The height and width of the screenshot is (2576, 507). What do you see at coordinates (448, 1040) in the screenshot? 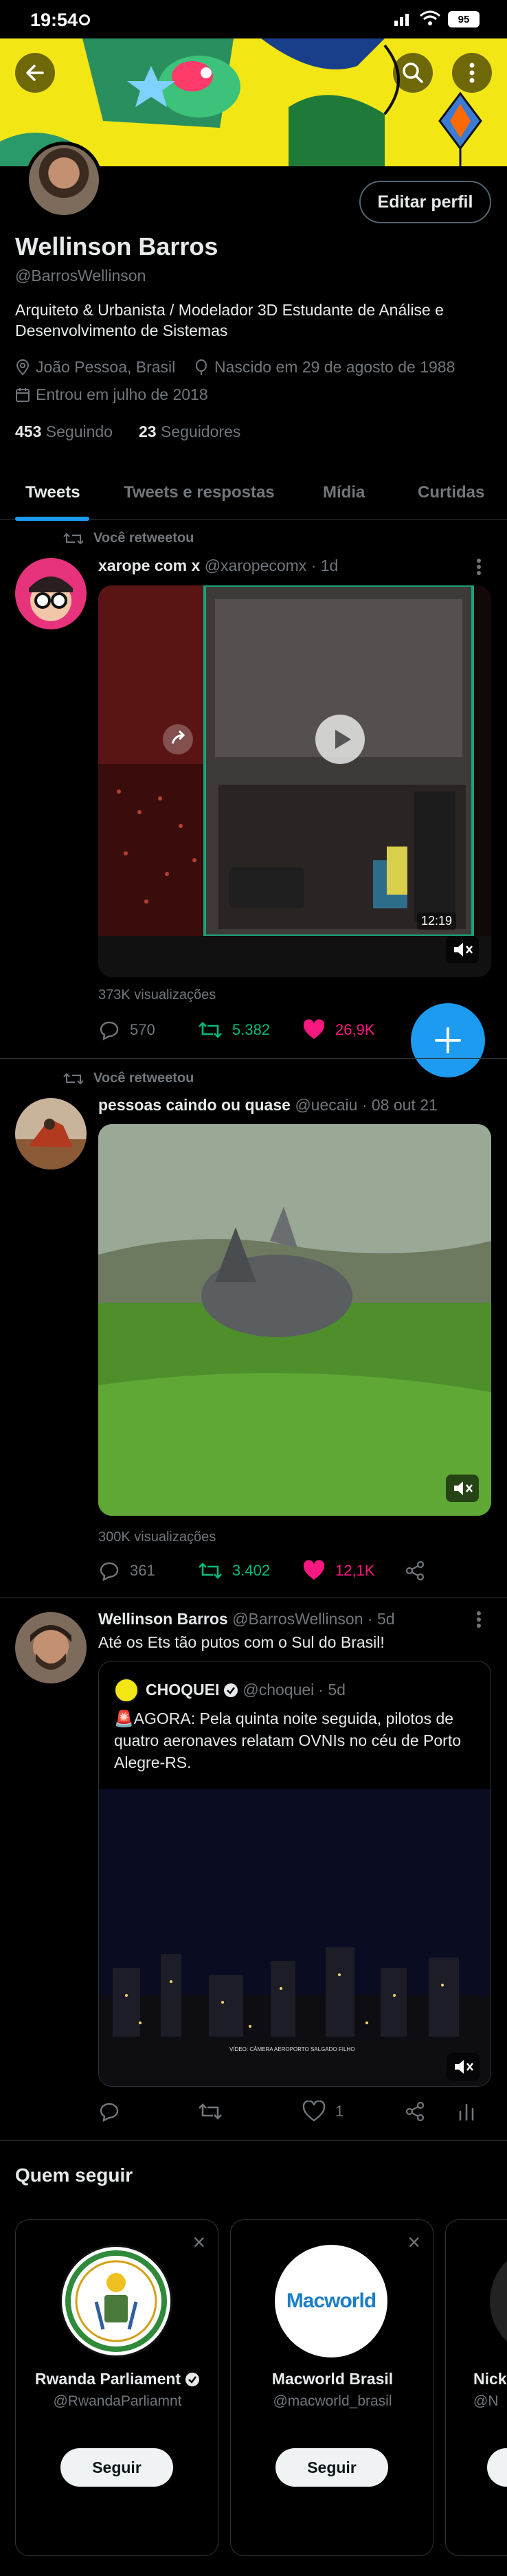
I see `compose-tweet-button` at bounding box center [448, 1040].